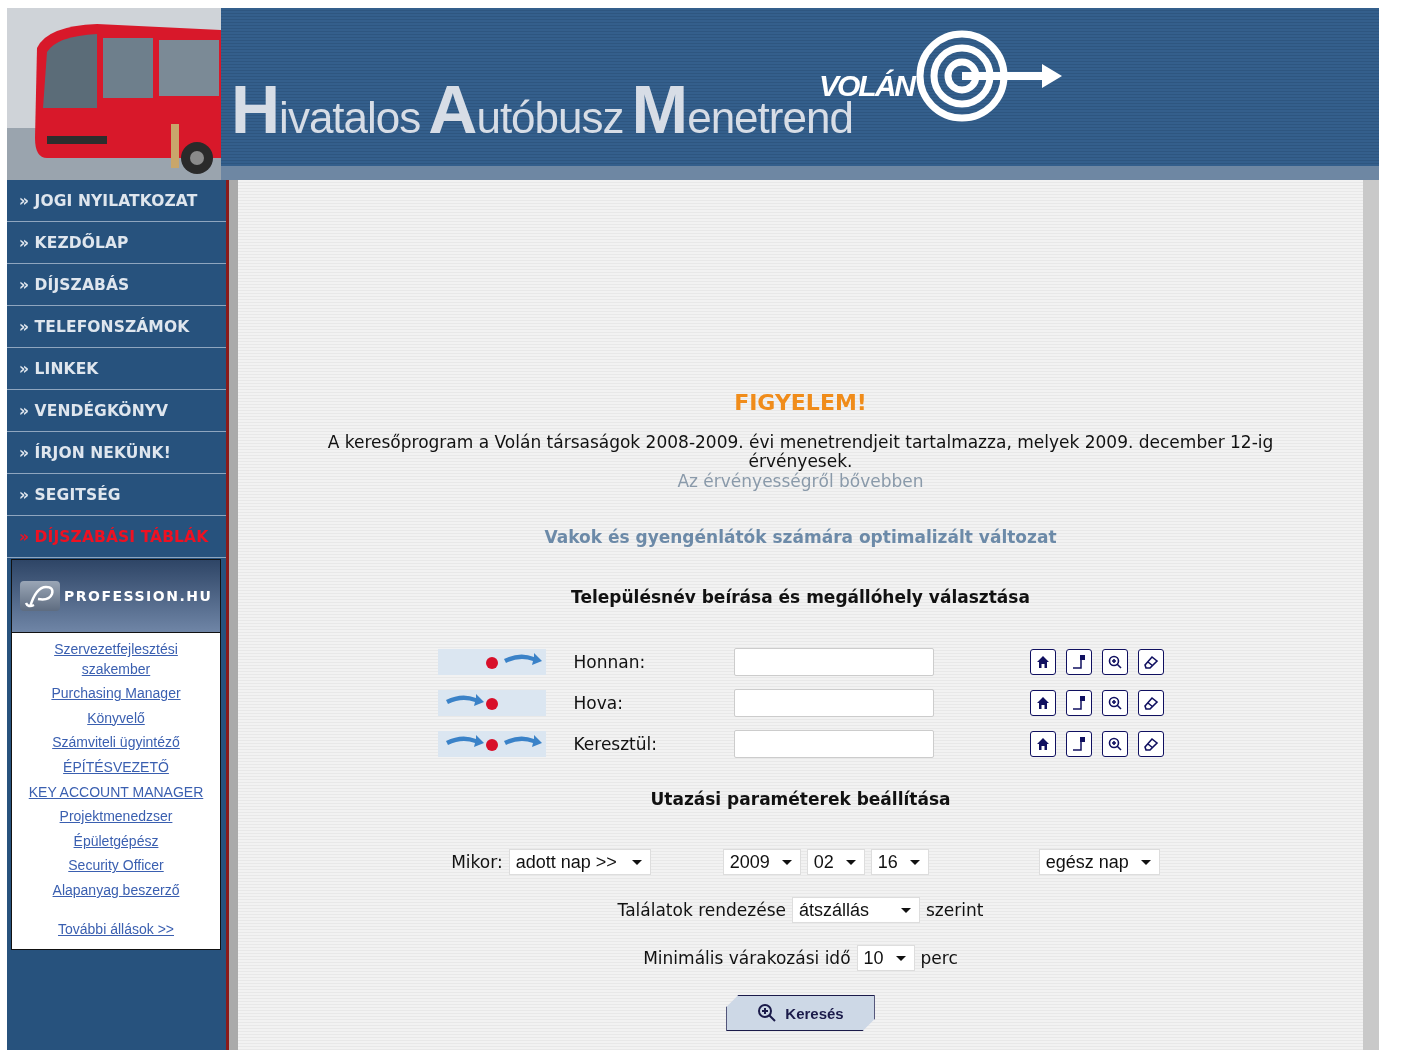  What do you see at coordinates (1099, 862) in the screenshot?
I see `period-dropdown: egész nap` at bounding box center [1099, 862].